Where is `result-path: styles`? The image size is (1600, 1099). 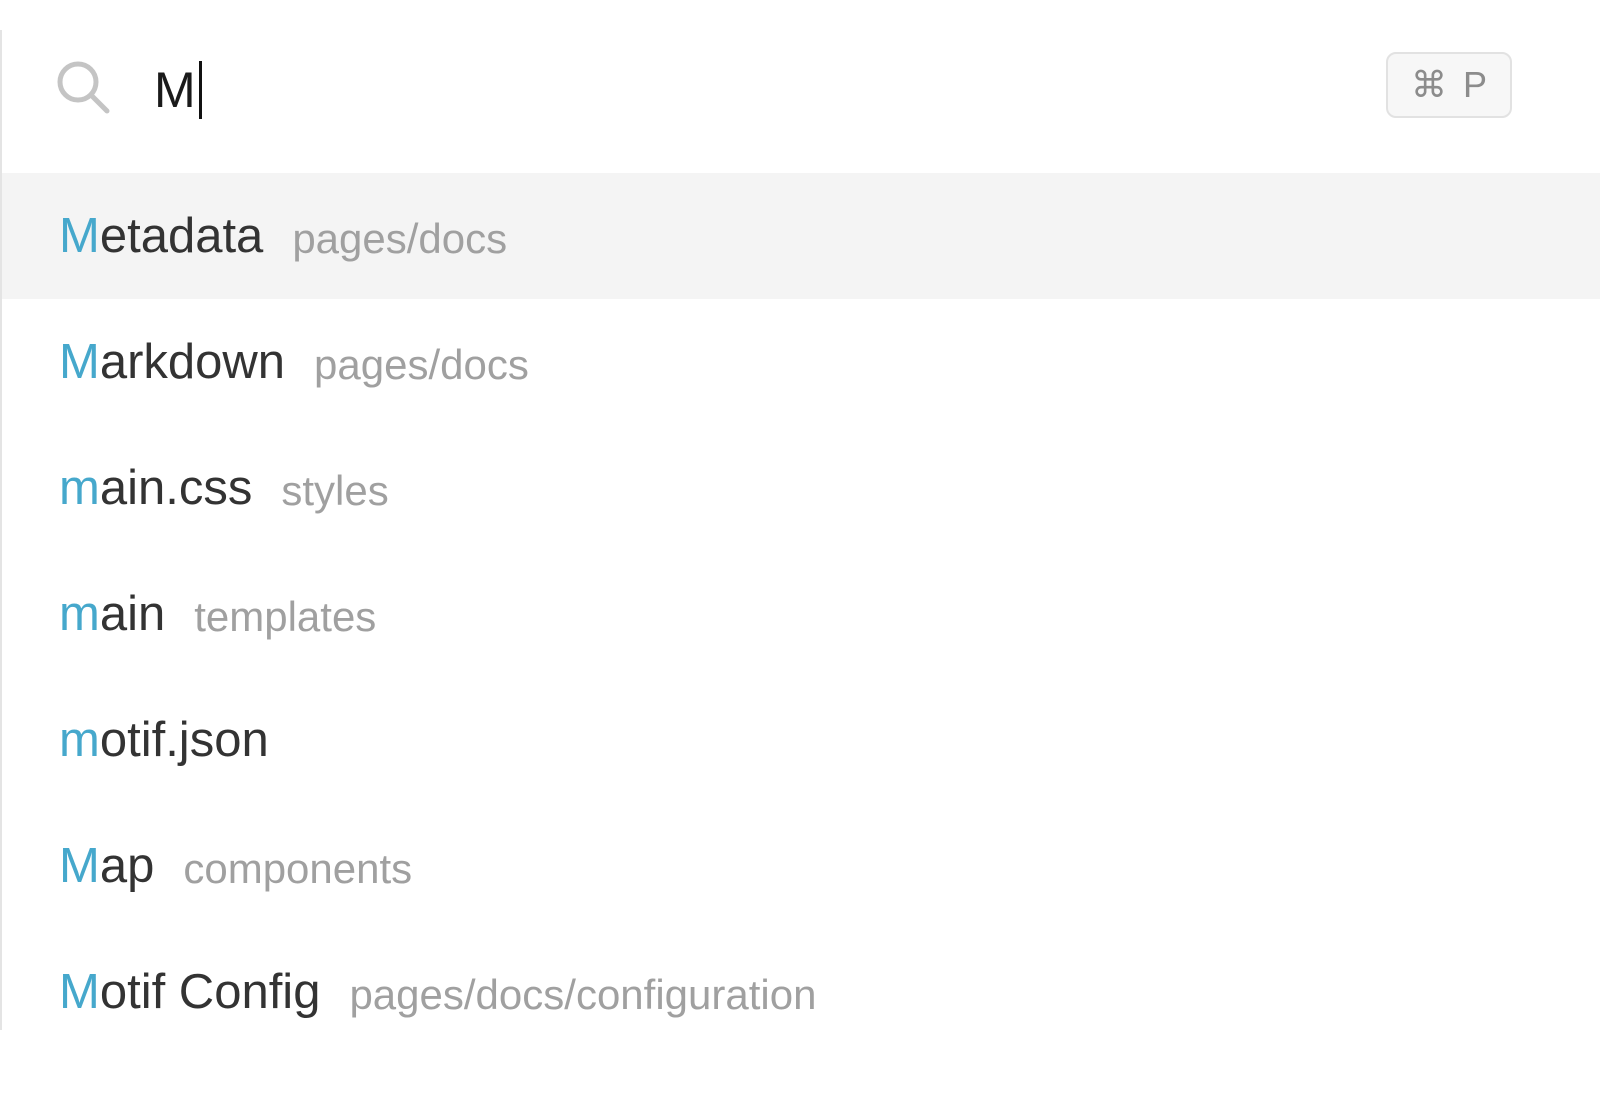 result-path: styles is located at coordinates (335, 490).